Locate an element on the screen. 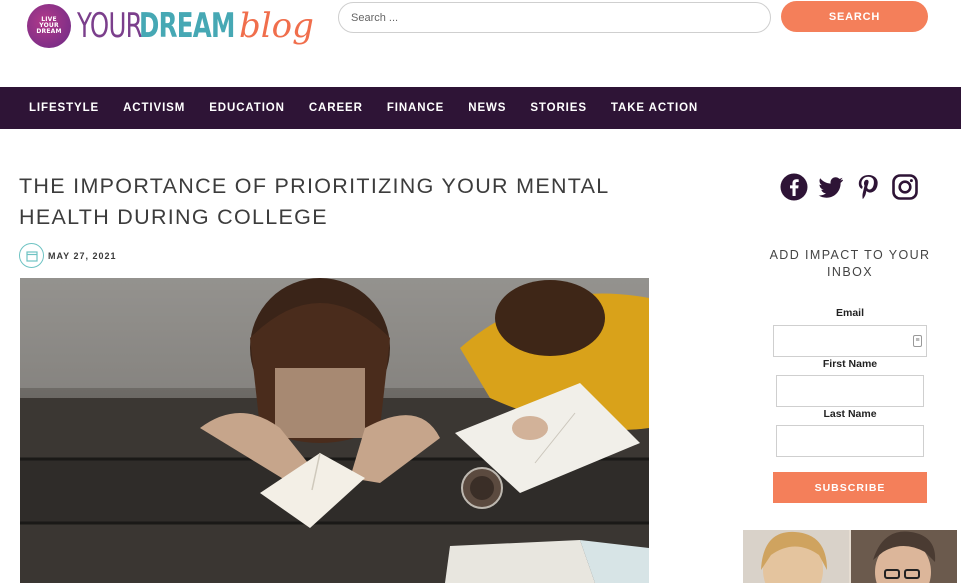  sidebar-photo-portraits is located at coordinates (850, 556).